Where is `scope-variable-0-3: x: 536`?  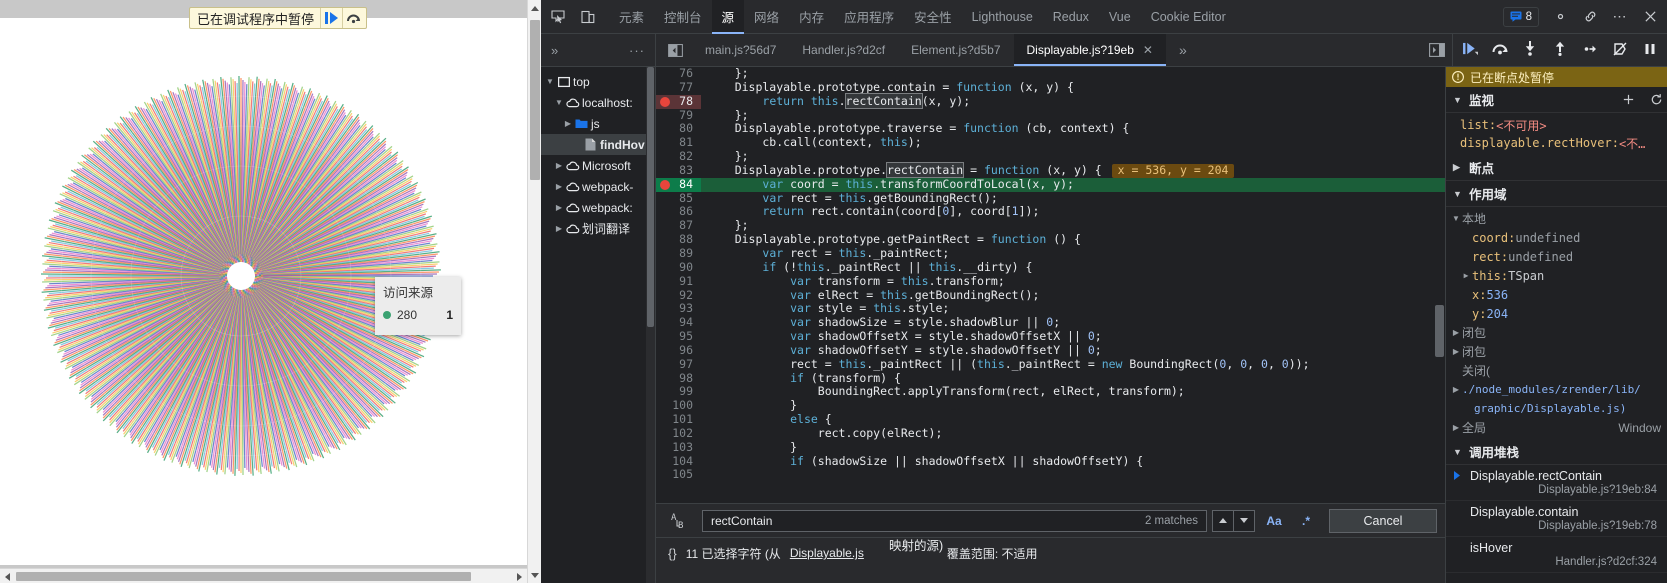 scope-variable-0-3: x: 536 is located at coordinates (1556, 294).